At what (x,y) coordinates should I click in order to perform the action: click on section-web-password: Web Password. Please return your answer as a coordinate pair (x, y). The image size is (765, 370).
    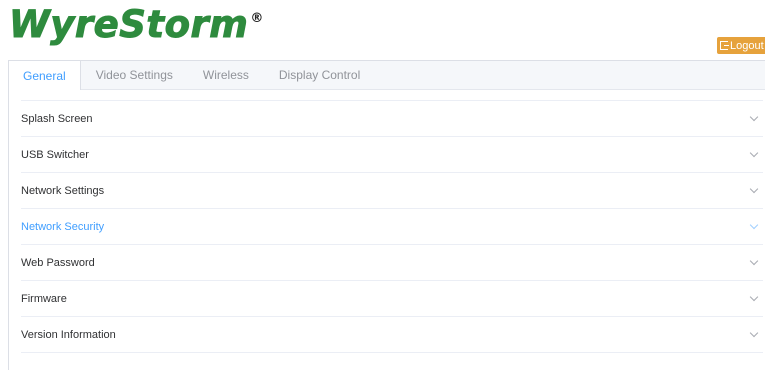
    Looking at the image, I should click on (392, 263).